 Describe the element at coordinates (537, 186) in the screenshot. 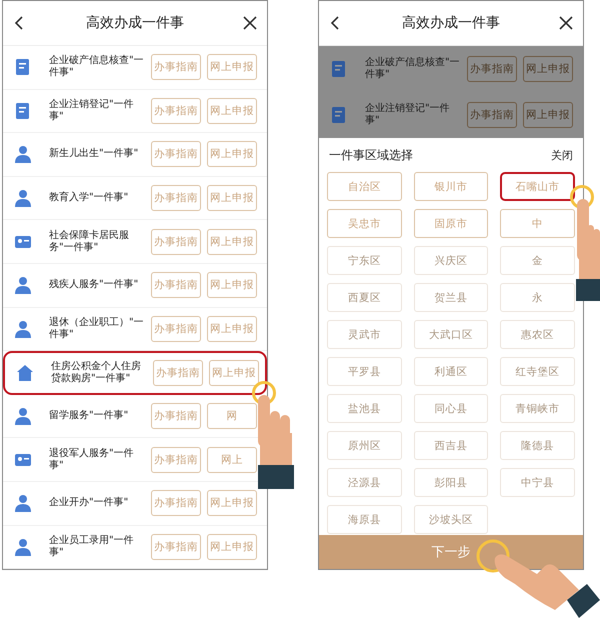

I see `region-option: 石嘴山市` at that location.